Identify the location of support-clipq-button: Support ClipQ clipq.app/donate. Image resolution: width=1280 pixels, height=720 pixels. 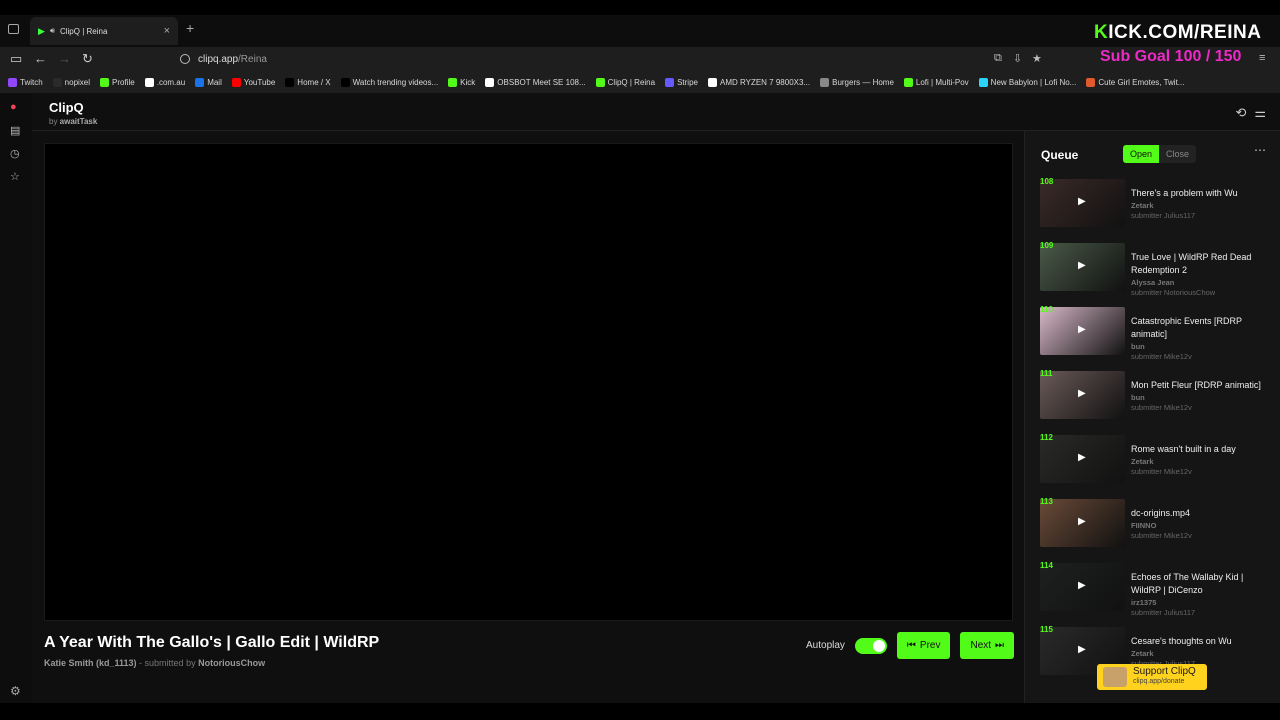
(1152, 677).